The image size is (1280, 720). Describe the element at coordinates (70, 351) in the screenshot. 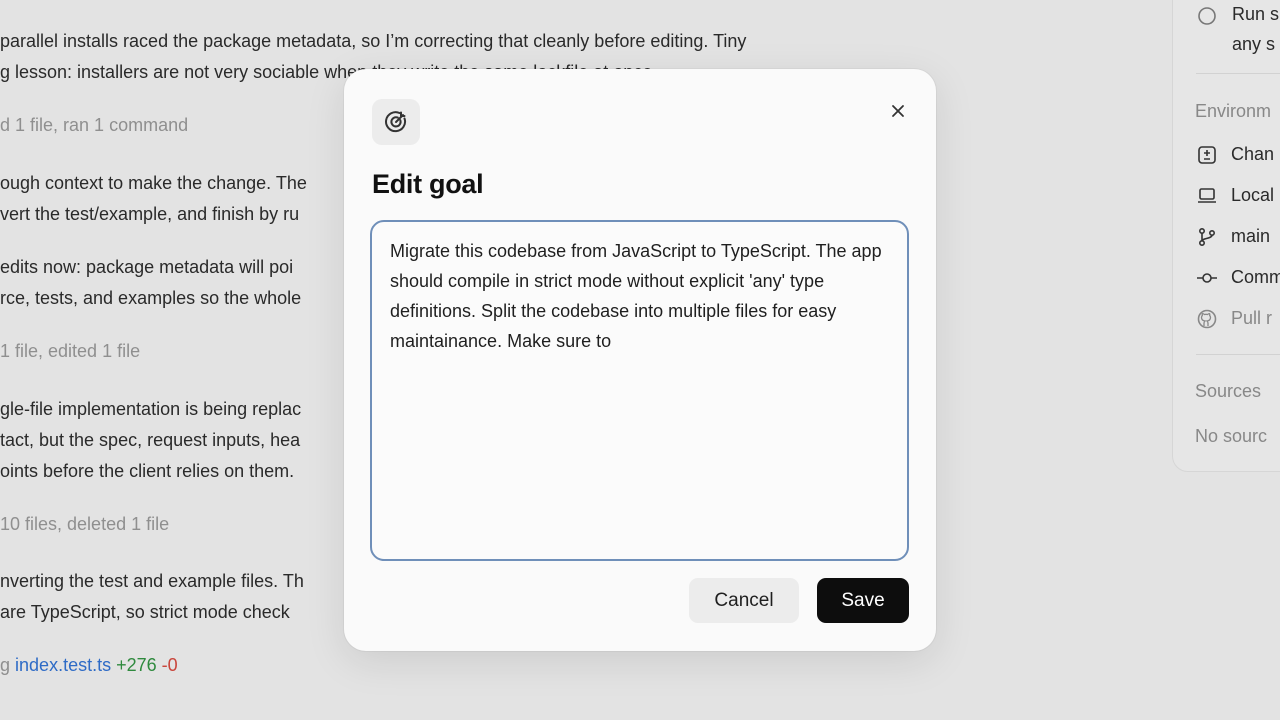

I see `activity-summary: 1 file, edited 1 file` at that location.